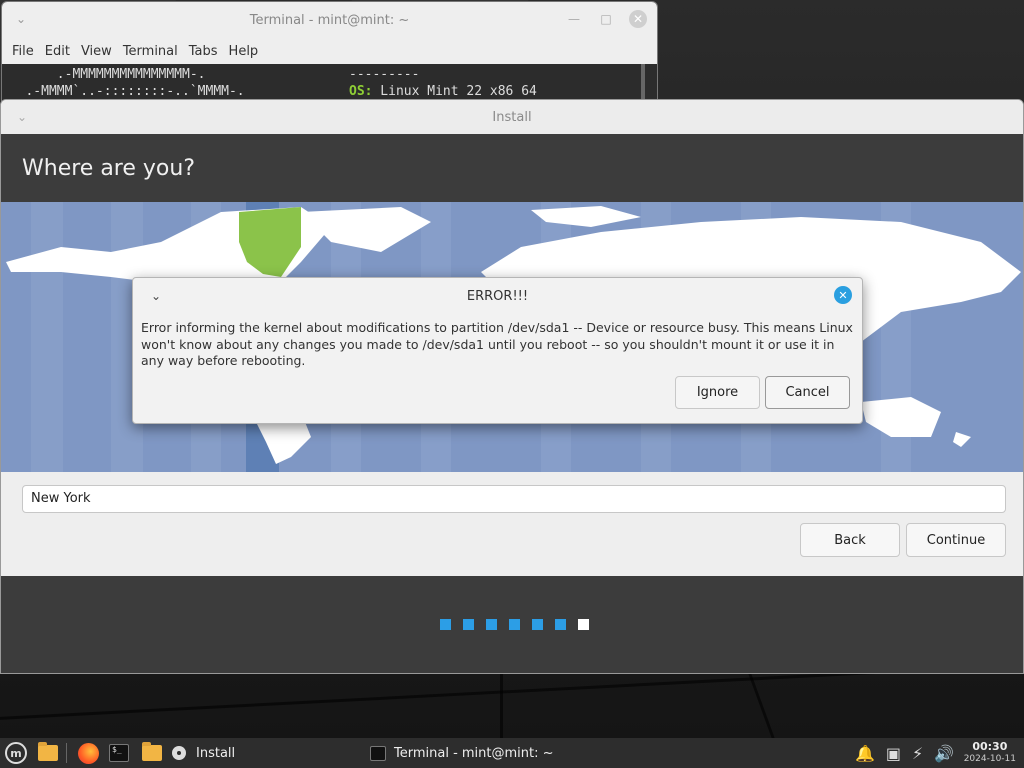 The width and height of the screenshot is (1024, 768). What do you see at coordinates (917, 753) in the screenshot?
I see `power-icon: ⚡` at bounding box center [917, 753].